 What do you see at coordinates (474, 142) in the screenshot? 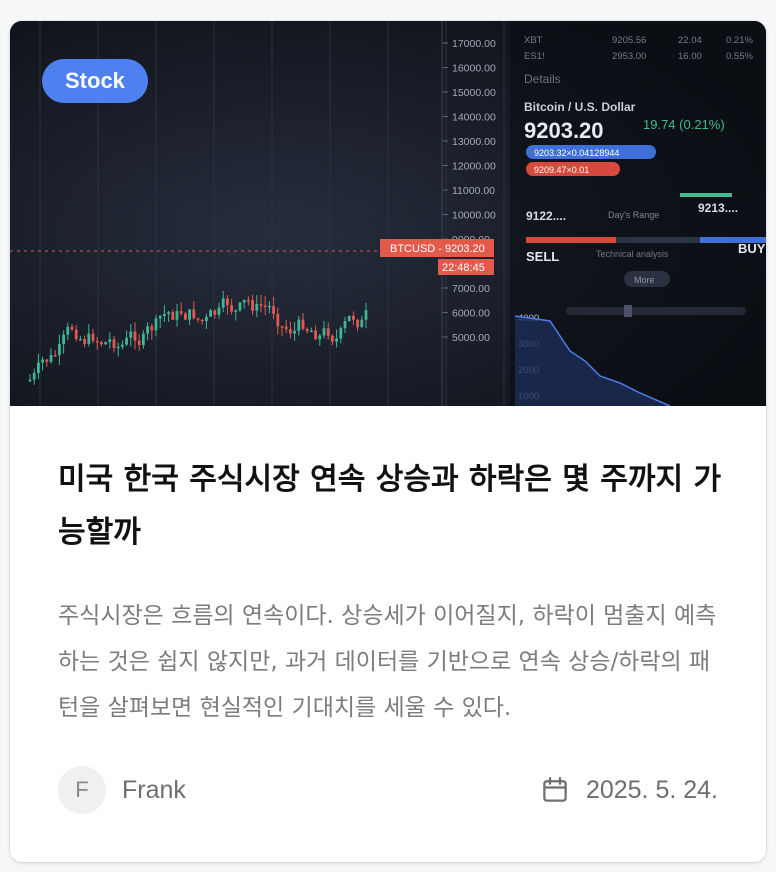
I see `price-axis-label: 13000.00` at bounding box center [474, 142].